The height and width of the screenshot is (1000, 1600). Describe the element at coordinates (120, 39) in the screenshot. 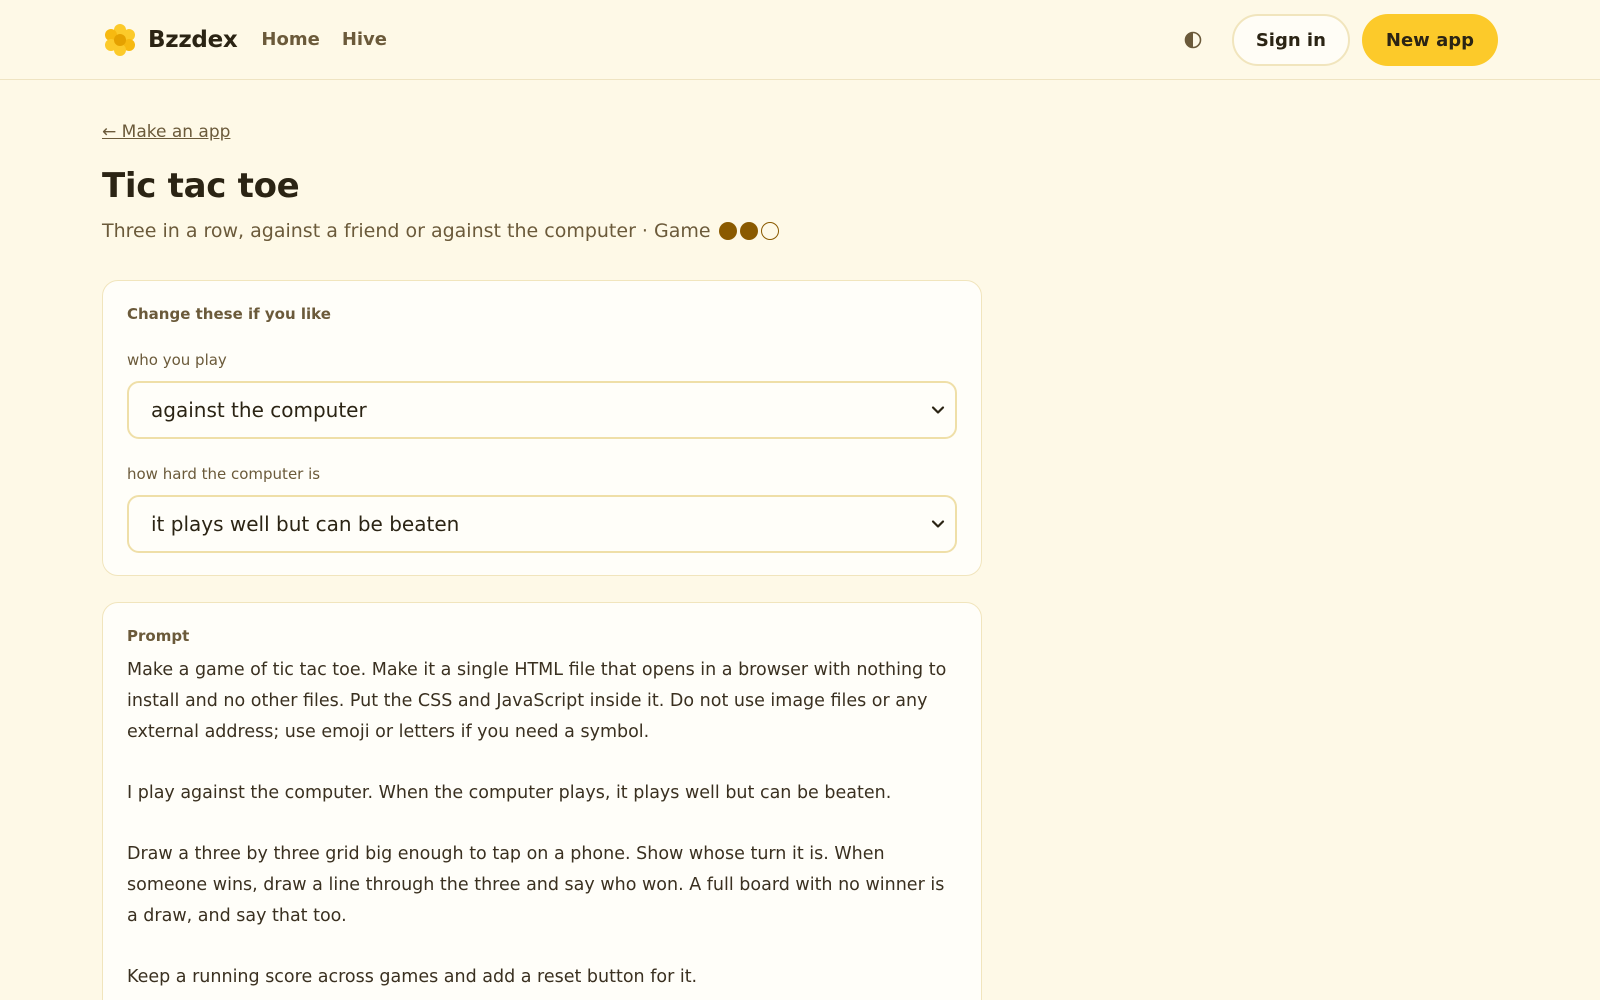

I see `honeycomb-logo-icon` at that location.